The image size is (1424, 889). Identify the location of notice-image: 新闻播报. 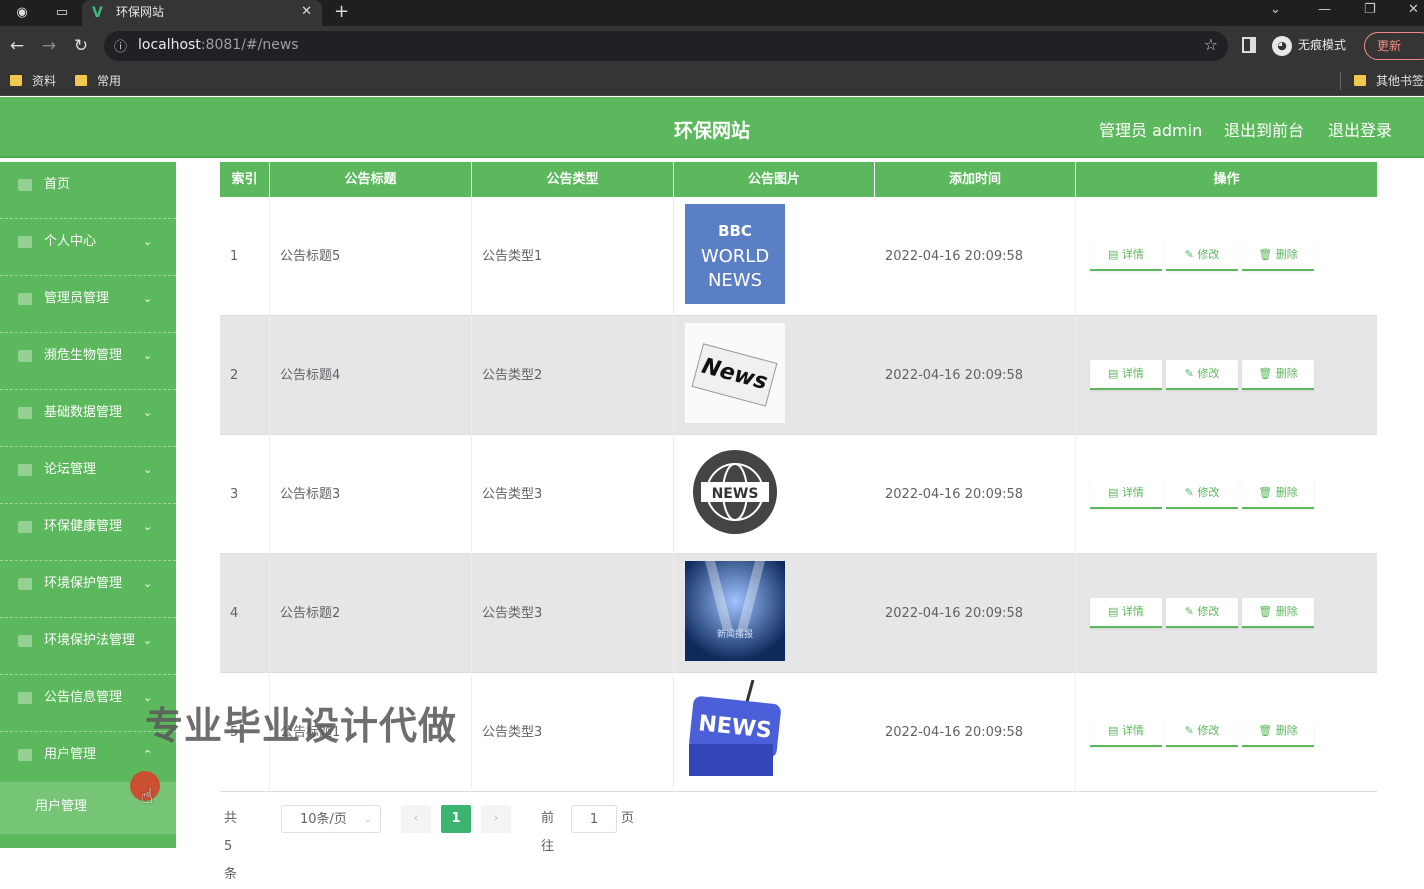
(735, 611).